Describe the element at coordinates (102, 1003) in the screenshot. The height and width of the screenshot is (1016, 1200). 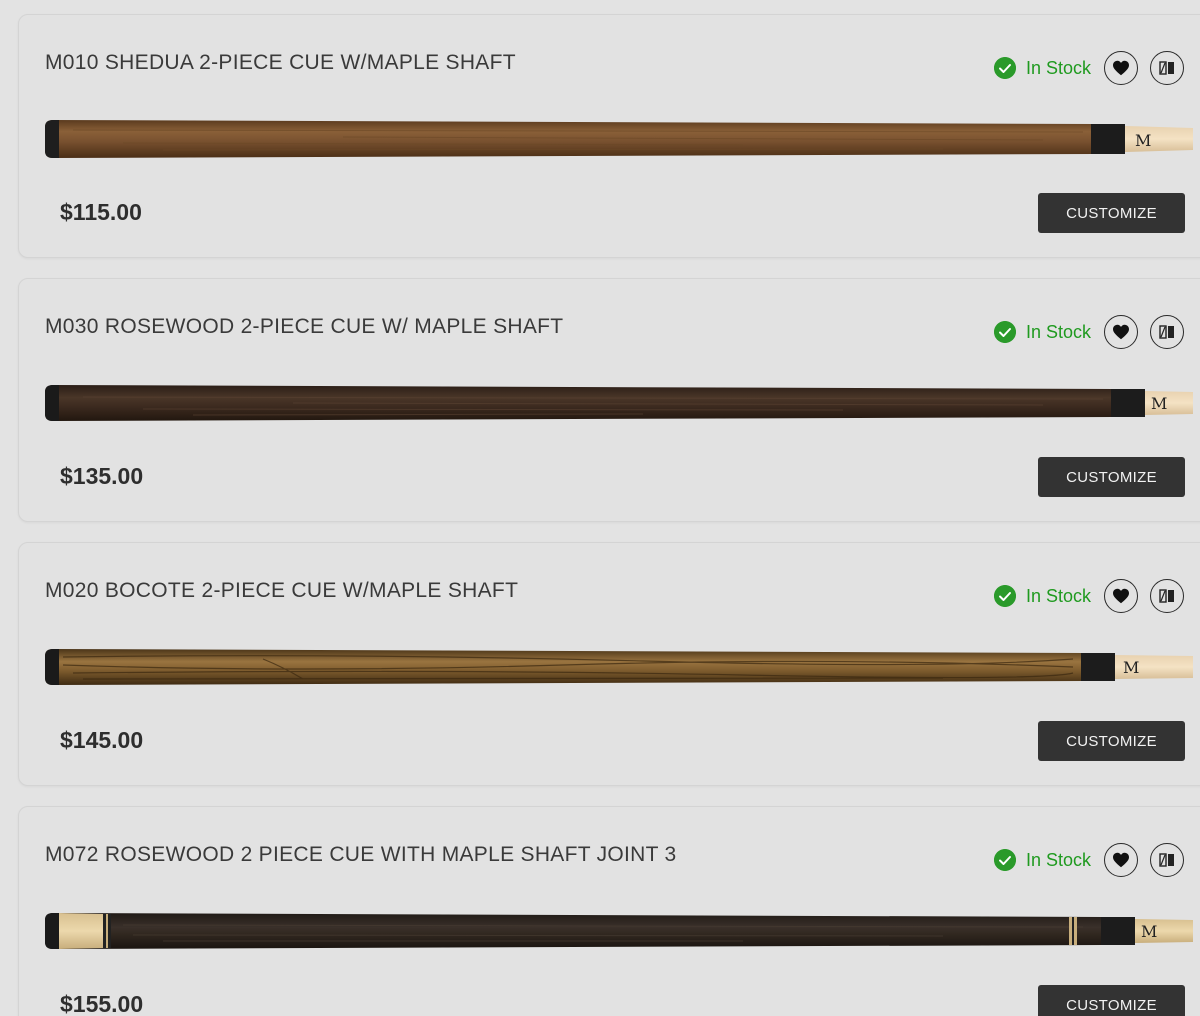
I see `product-price: $155.00` at that location.